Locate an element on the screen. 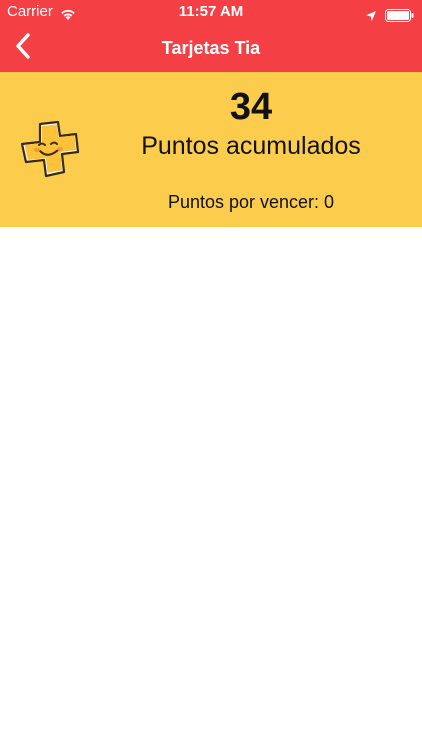 The image size is (422, 750). status-time: 11:57 AM is located at coordinates (211, 11).